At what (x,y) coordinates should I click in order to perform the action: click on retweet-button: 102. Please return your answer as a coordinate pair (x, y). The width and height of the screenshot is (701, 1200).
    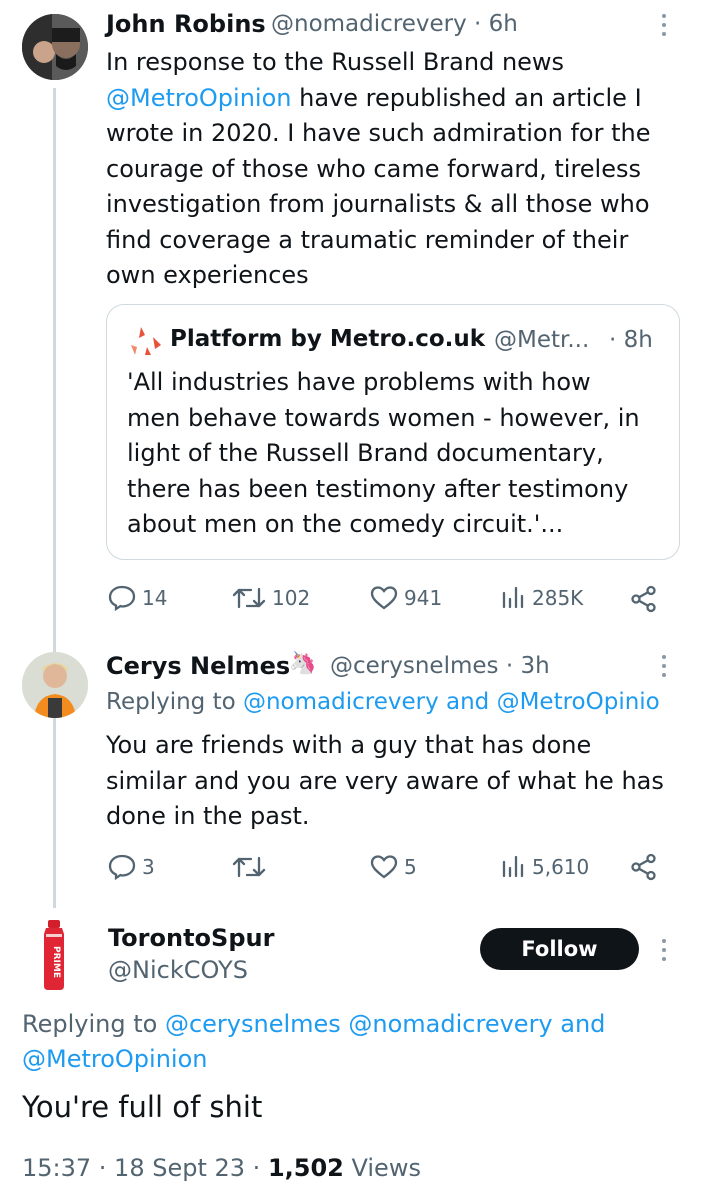
    Looking at the image, I should click on (271, 598).